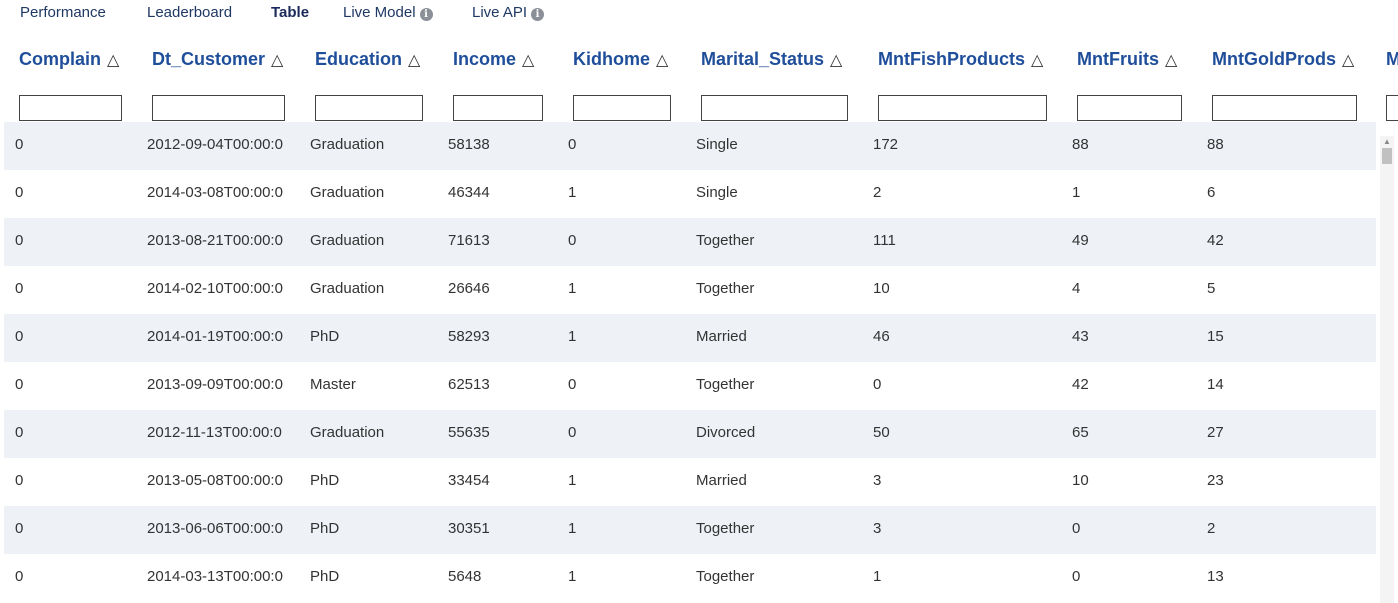 Image resolution: width=1398 pixels, height=603 pixels. What do you see at coordinates (469, 336) in the screenshot?
I see `table-cell: 58293` at bounding box center [469, 336].